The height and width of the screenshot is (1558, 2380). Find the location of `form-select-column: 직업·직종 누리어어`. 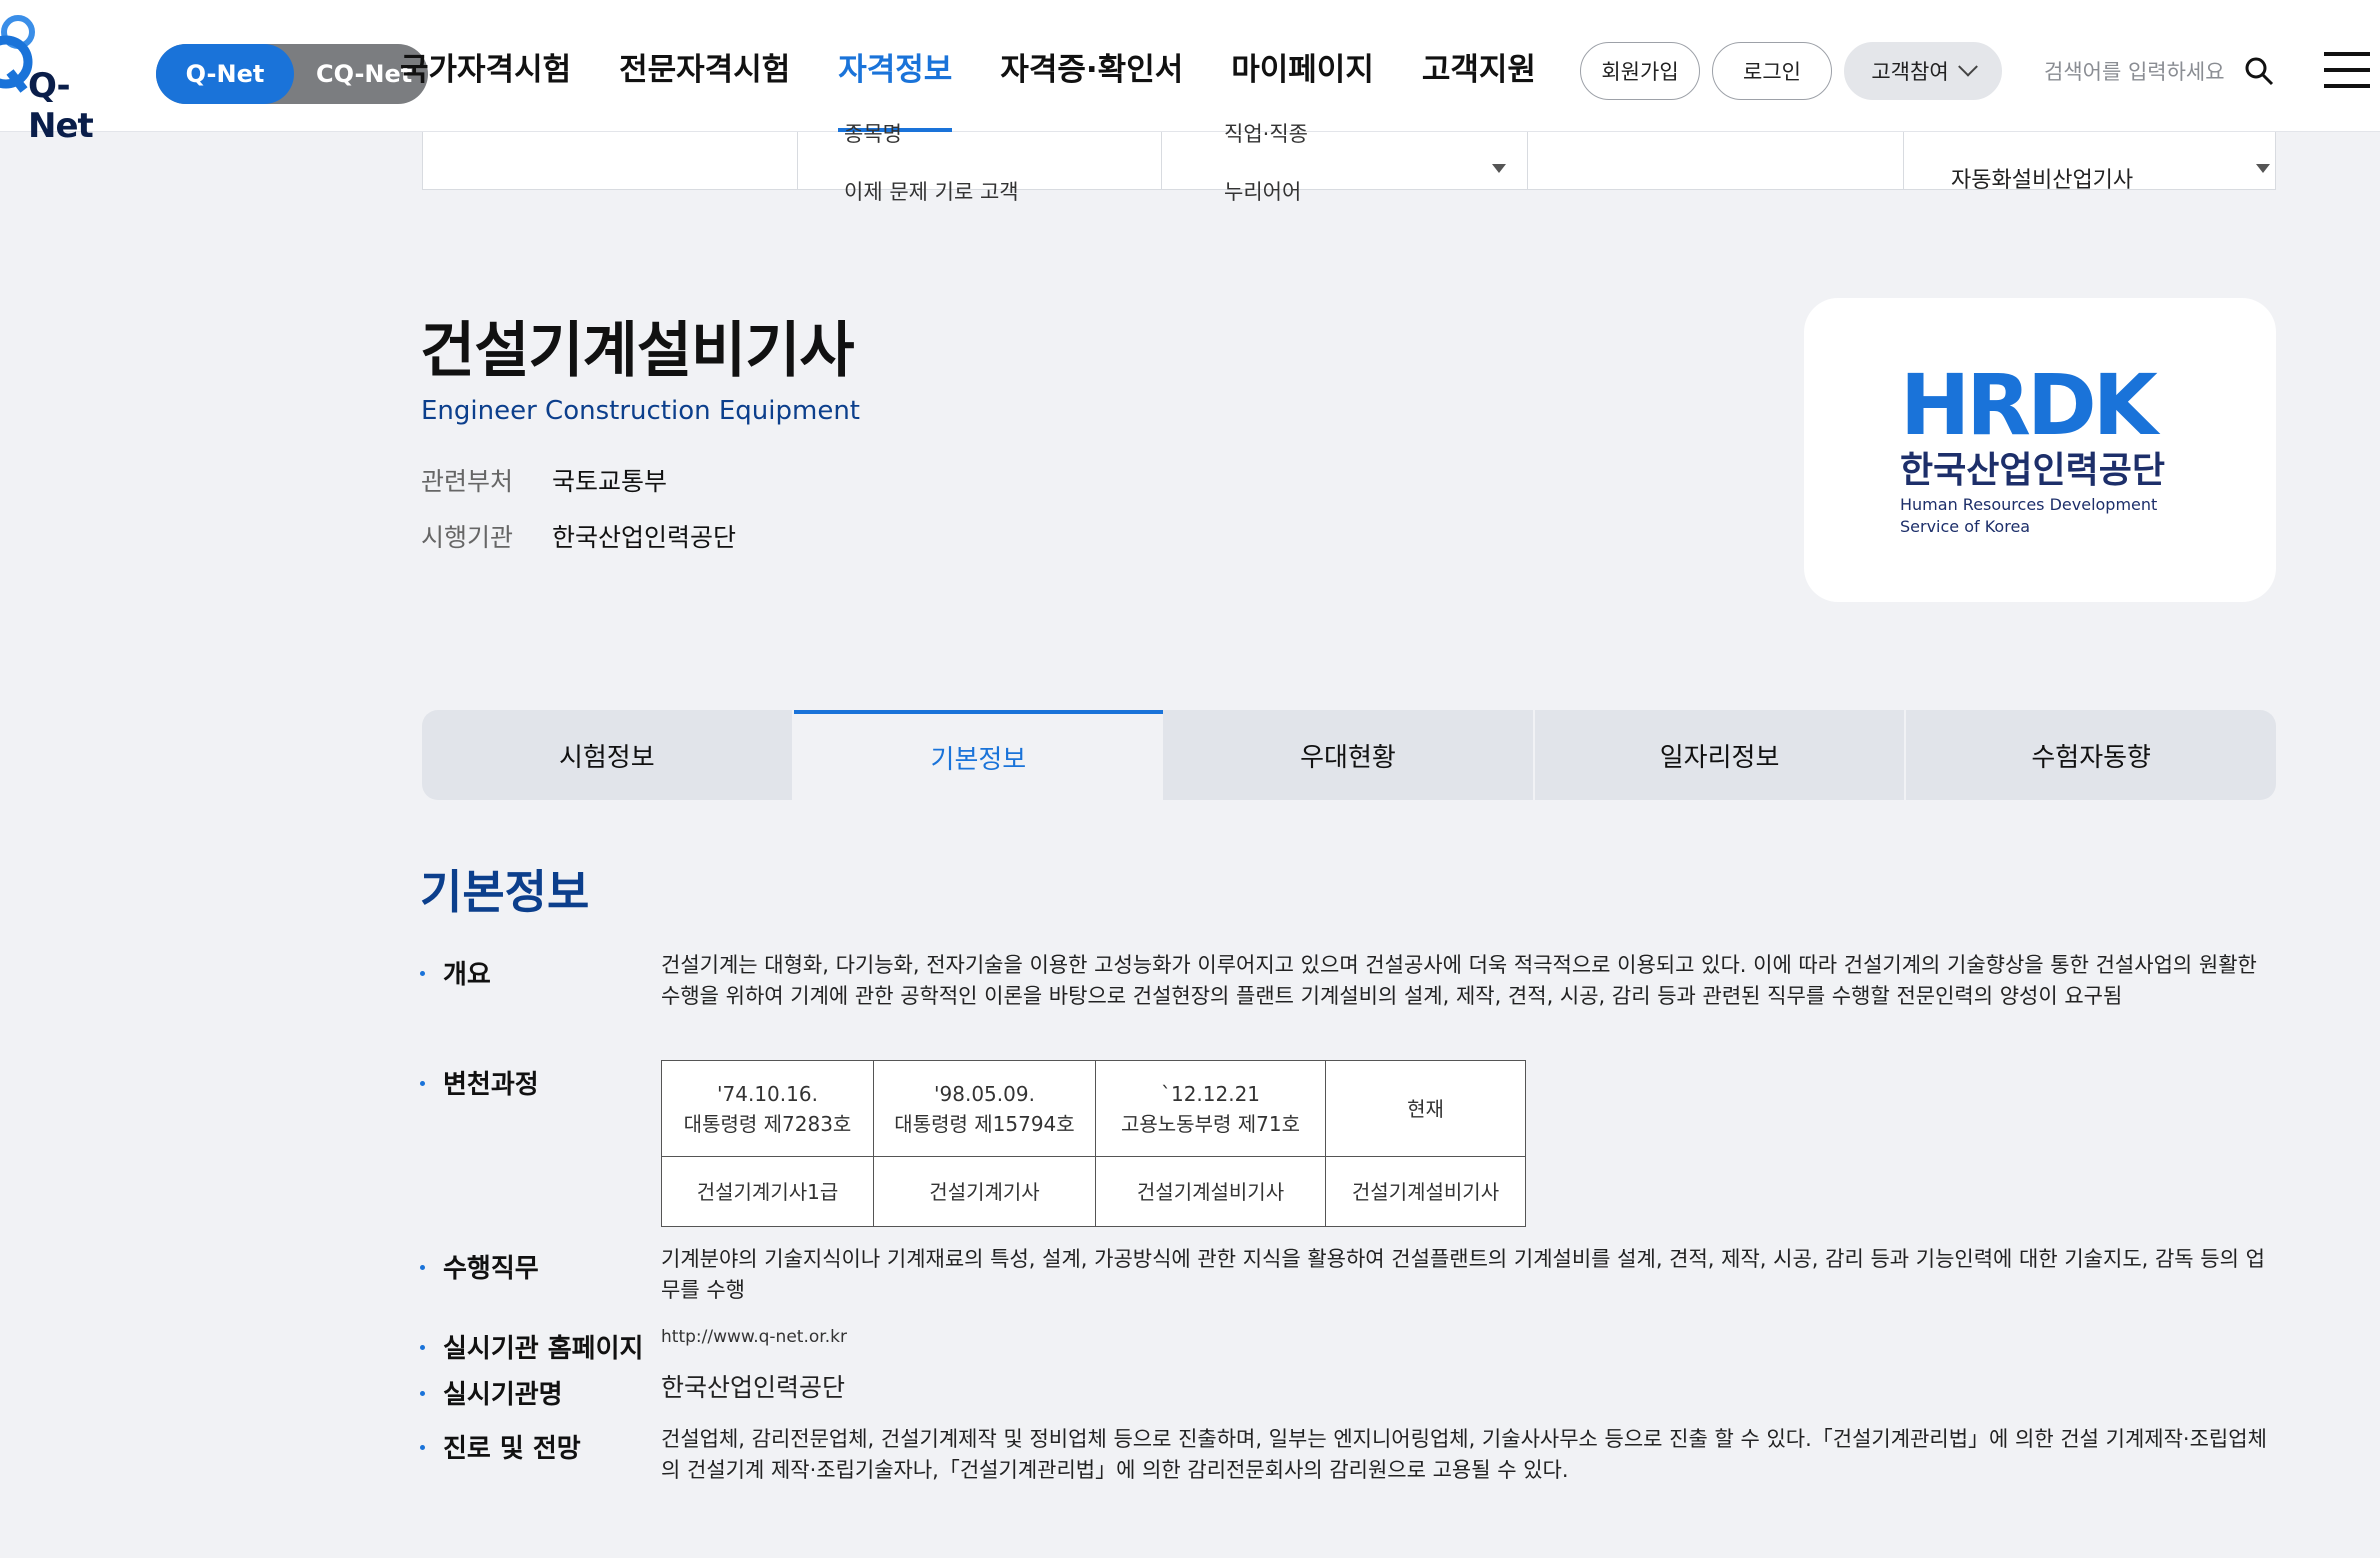

form-select-column: 직업·직종 누리어어 is located at coordinates (1344, 163).